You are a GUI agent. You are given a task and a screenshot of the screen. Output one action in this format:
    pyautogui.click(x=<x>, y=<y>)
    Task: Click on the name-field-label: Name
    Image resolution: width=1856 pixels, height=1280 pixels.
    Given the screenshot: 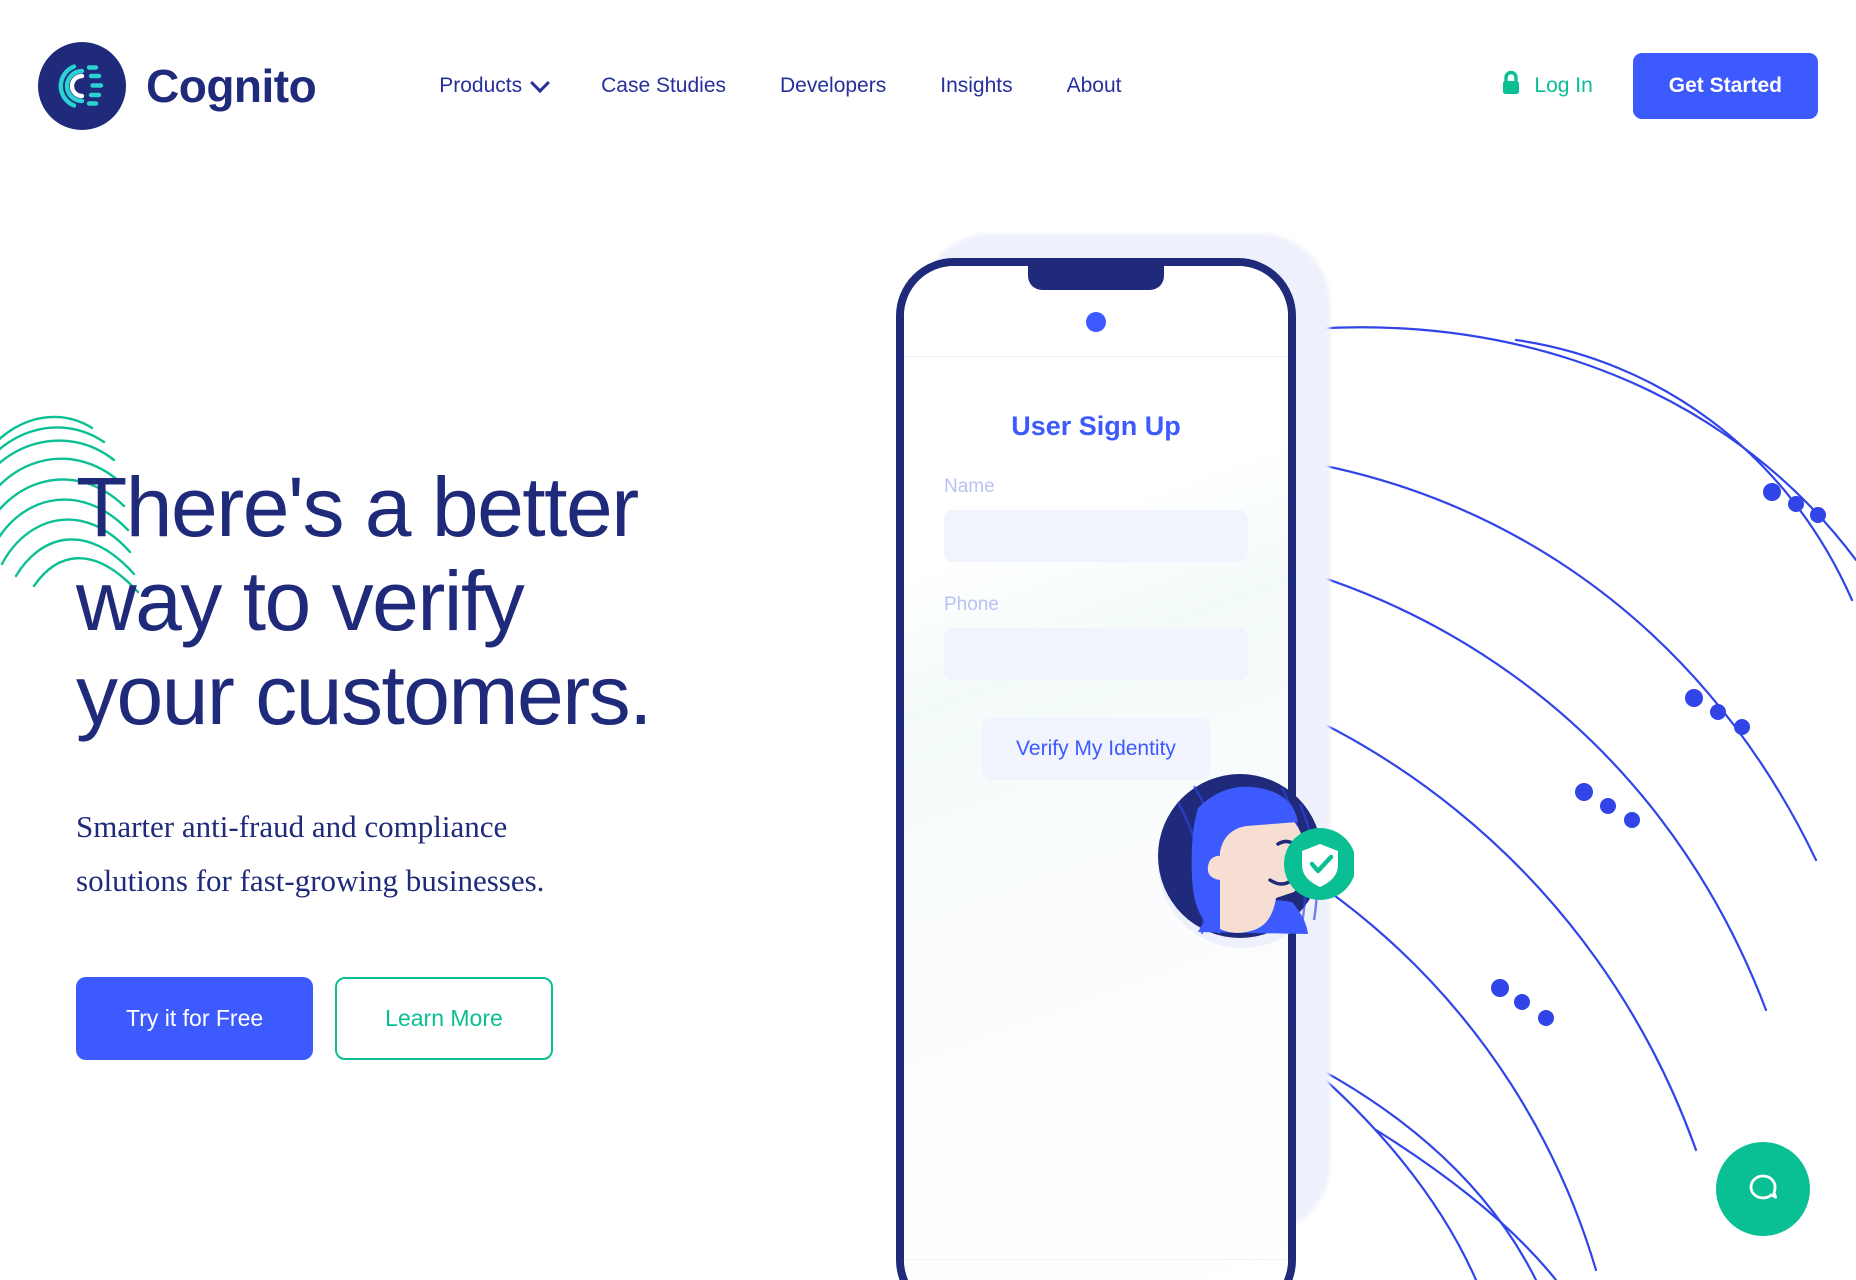 What is the action you would take?
    pyautogui.click(x=969, y=486)
    